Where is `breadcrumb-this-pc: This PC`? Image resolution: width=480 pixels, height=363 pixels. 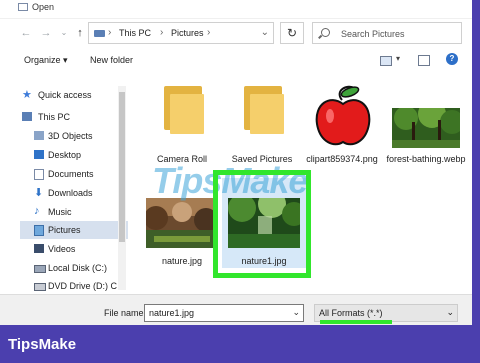
breadcrumb-this-pc: This PC is located at coordinates (135, 33).